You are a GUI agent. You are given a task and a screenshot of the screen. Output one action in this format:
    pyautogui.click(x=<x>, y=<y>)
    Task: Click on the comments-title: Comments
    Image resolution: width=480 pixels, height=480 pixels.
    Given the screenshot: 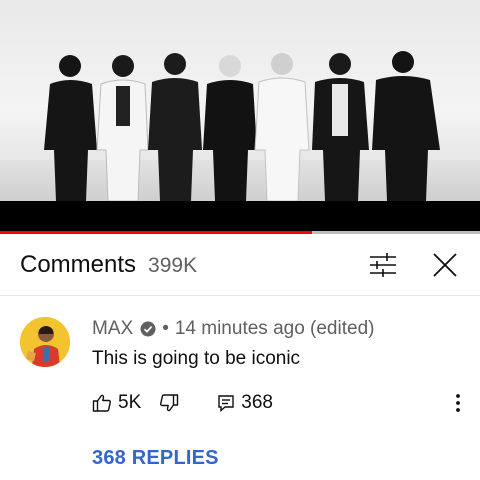 What is the action you would take?
    pyautogui.click(x=78, y=264)
    